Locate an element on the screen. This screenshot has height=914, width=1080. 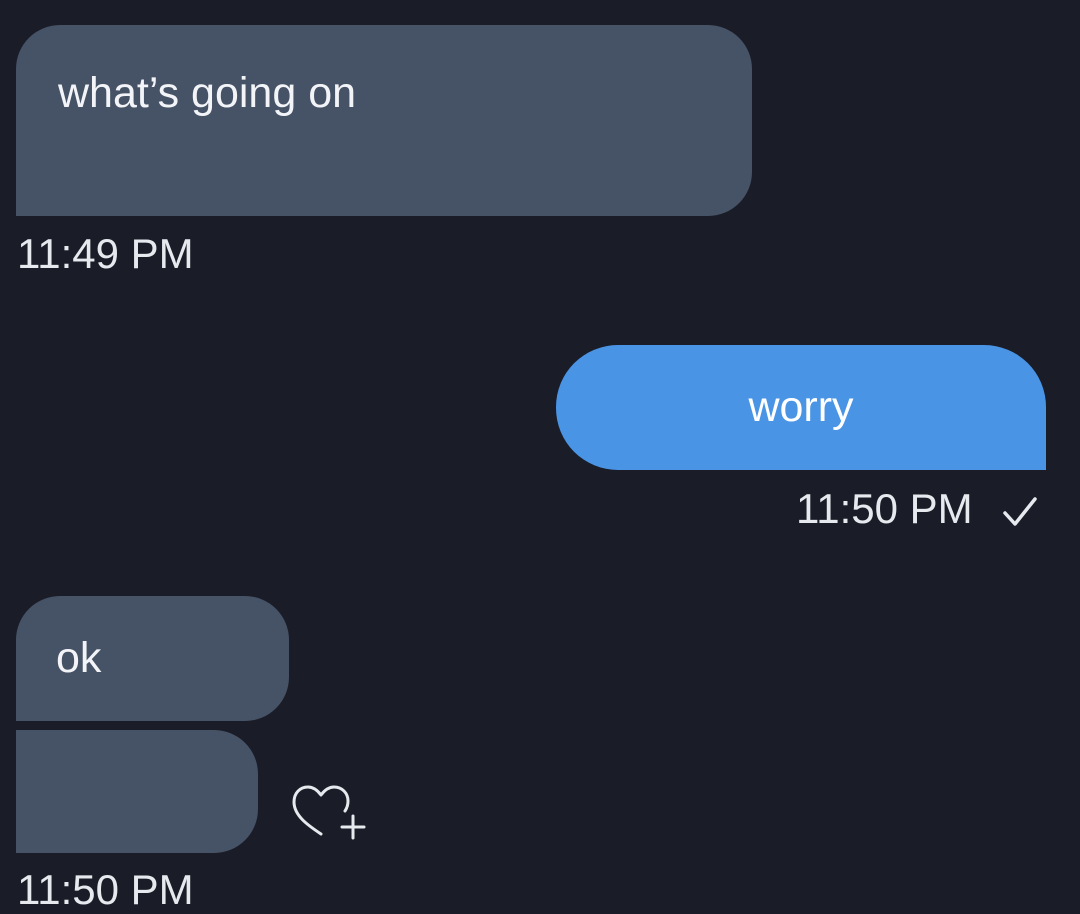
message-text: ok is located at coordinates (79, 658).